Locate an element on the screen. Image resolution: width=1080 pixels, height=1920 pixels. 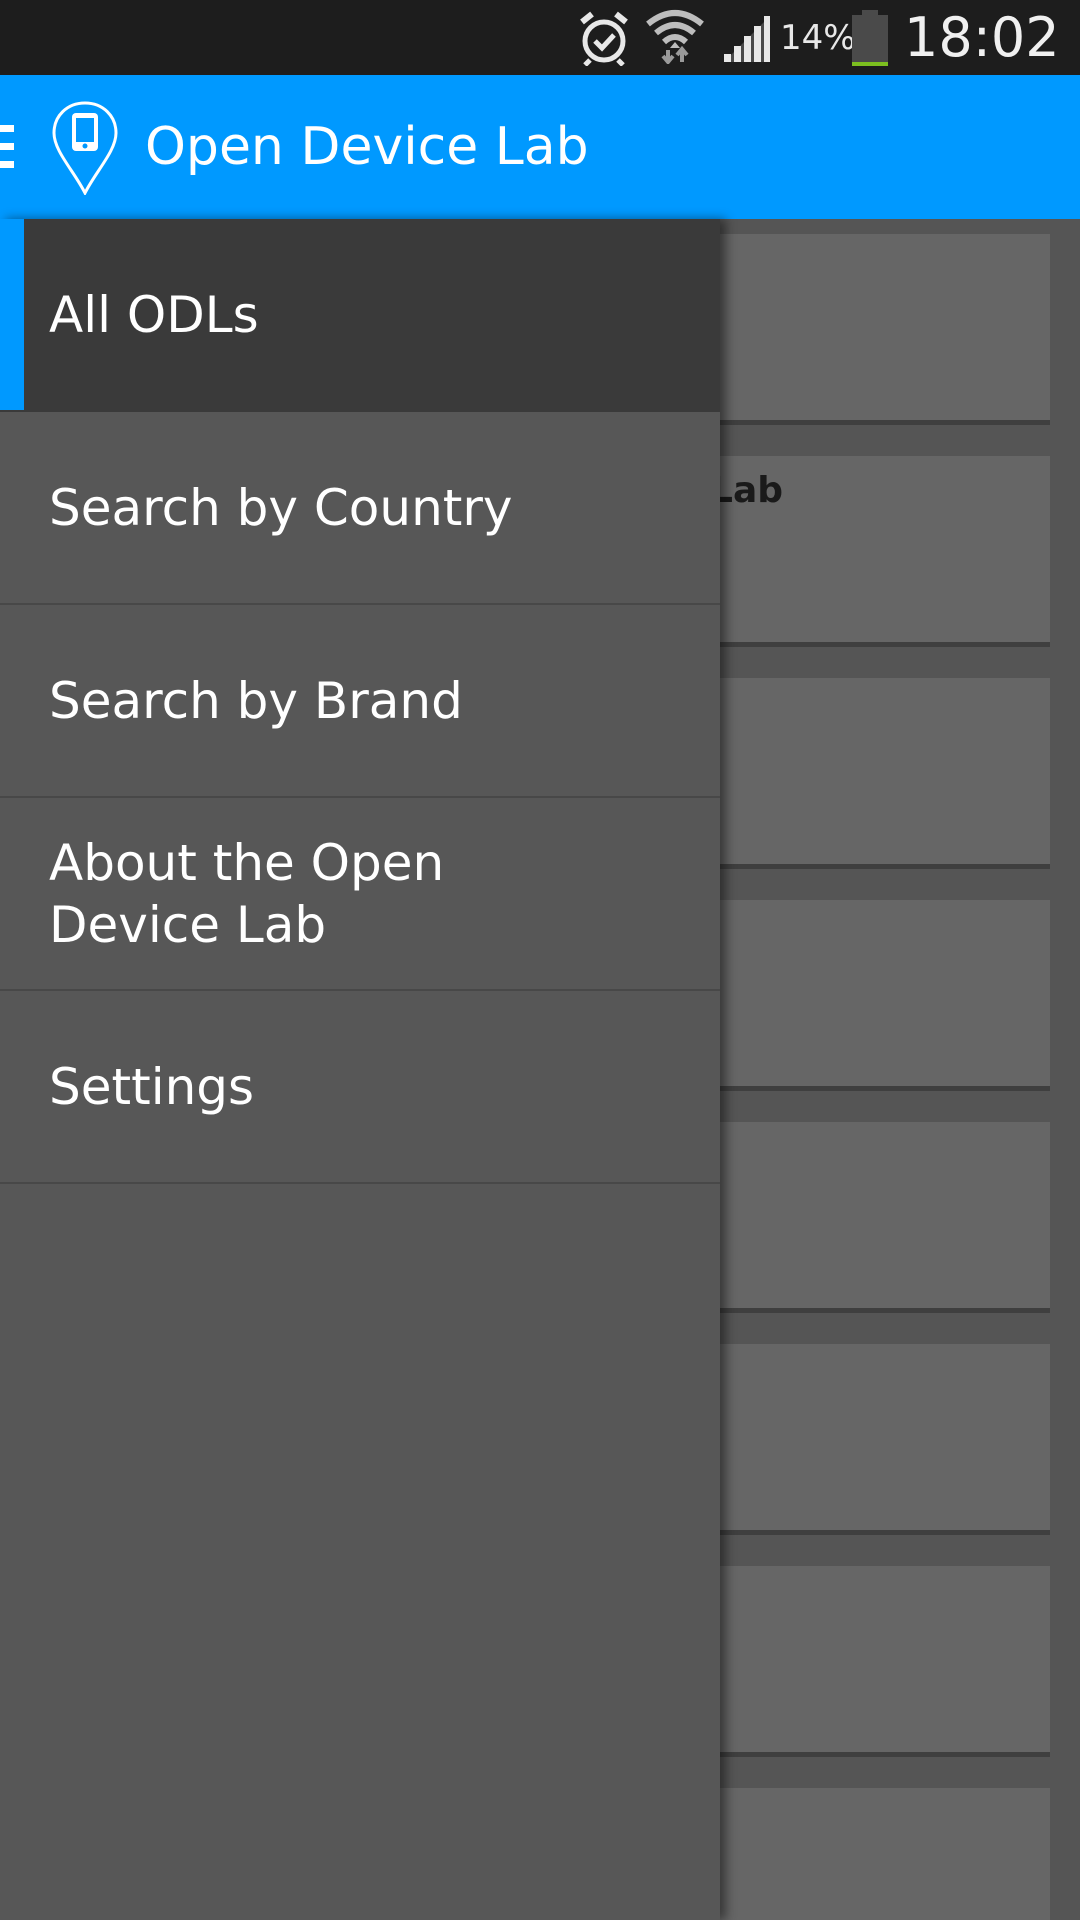
drawer-item-search-by-brand: Search by Brand is located at coordinates (360, 701).